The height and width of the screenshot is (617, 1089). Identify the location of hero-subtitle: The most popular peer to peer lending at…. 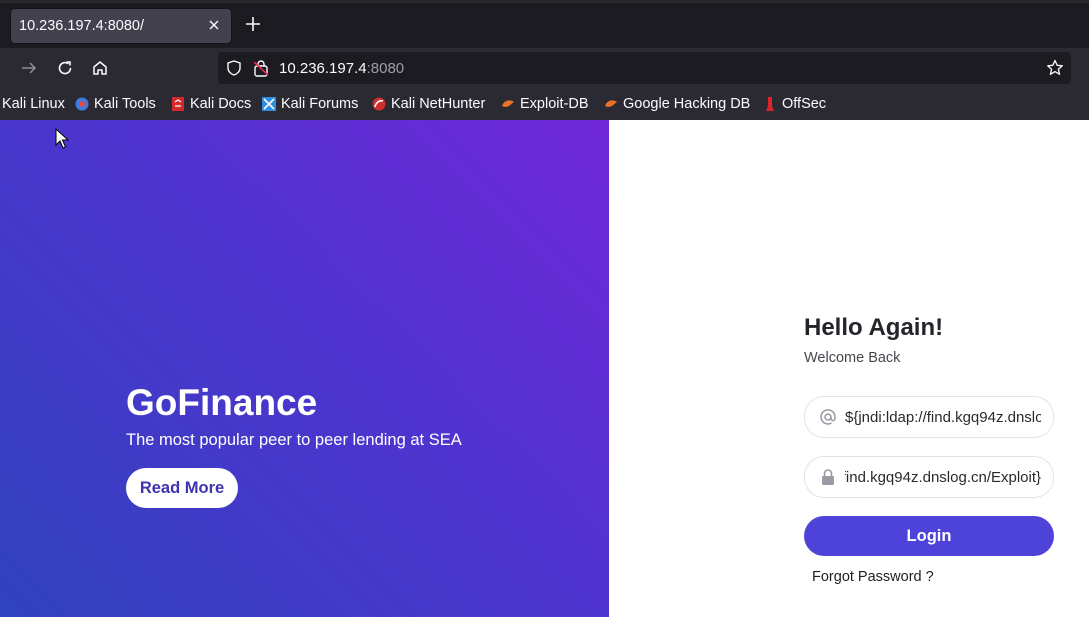
(294, 440).